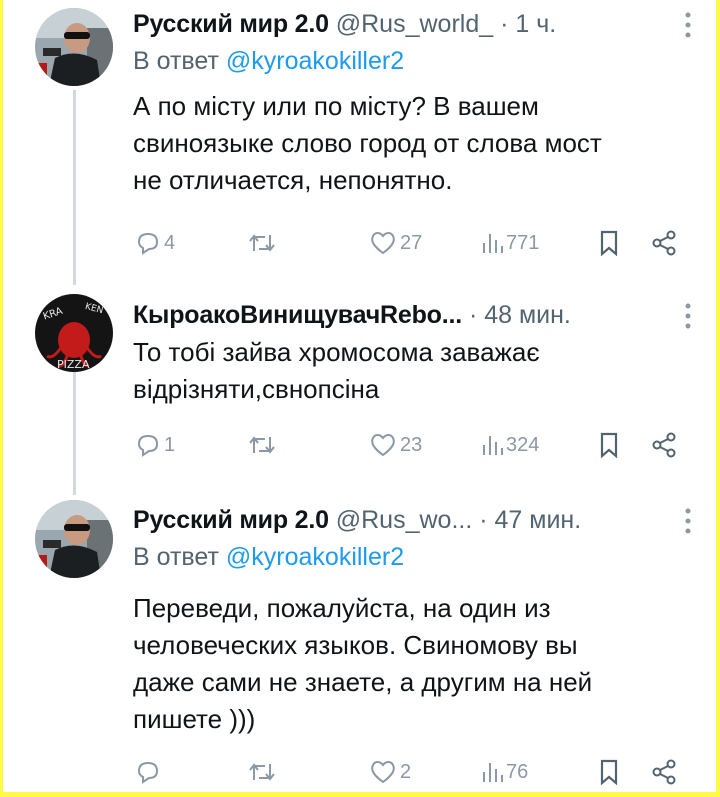 The width and height of the screenshot is (720, 797). I want to click on views-button: 324, so click(510, 445).